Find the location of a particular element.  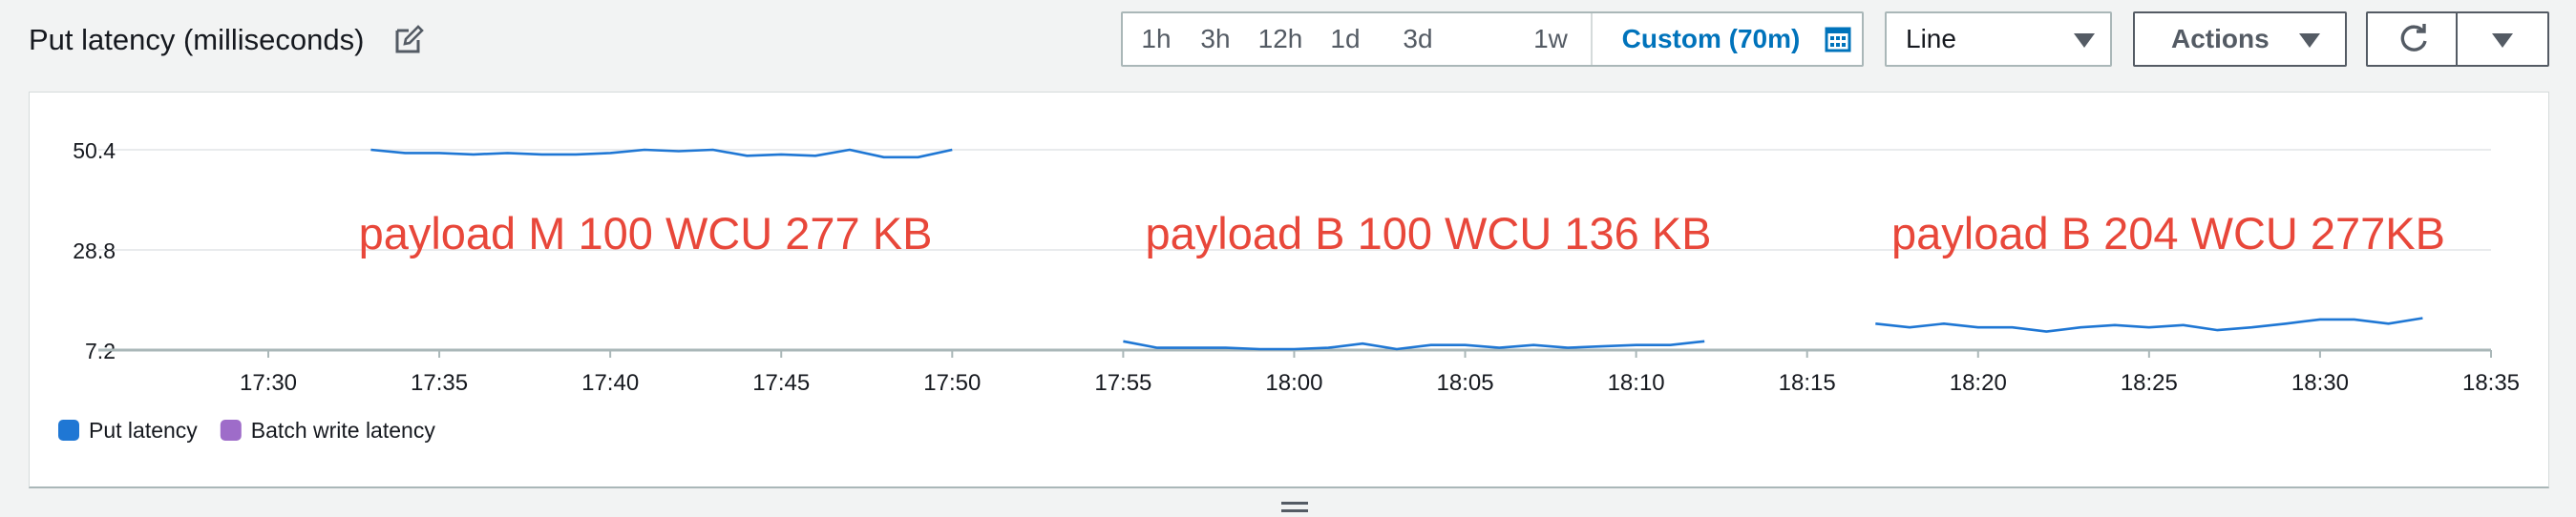

time-range-selector: 1h 3h 12h 1d 3d 1w Custom (70m) is located at coordinates (1492, 39).